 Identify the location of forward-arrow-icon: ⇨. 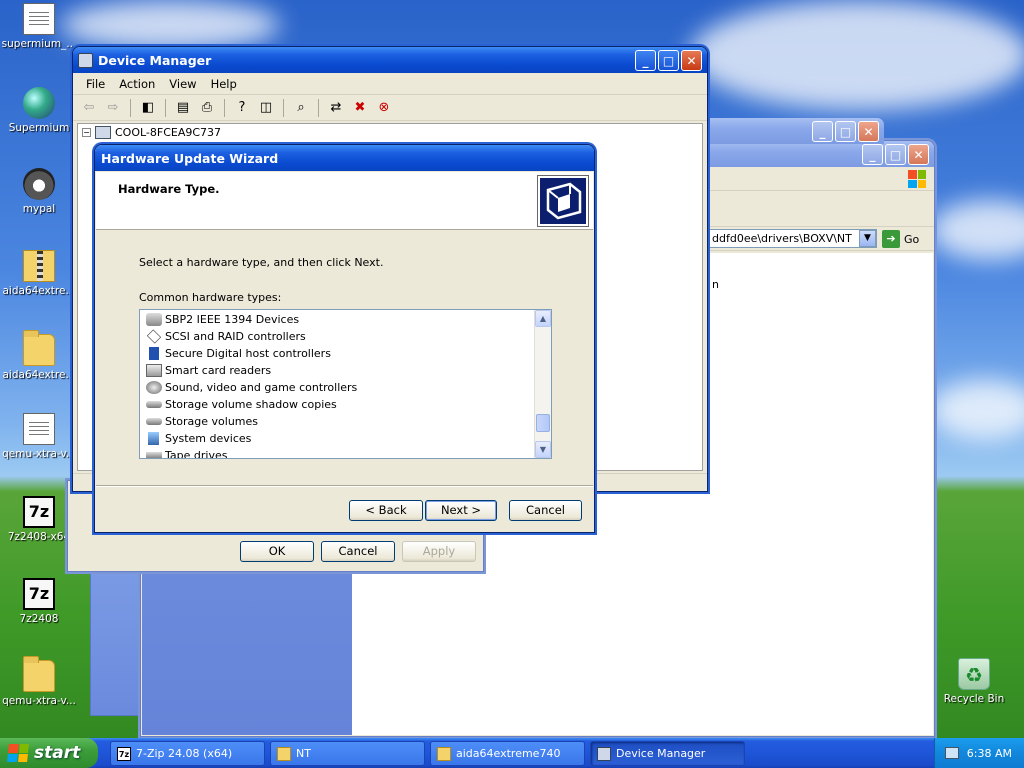
(113, 108).